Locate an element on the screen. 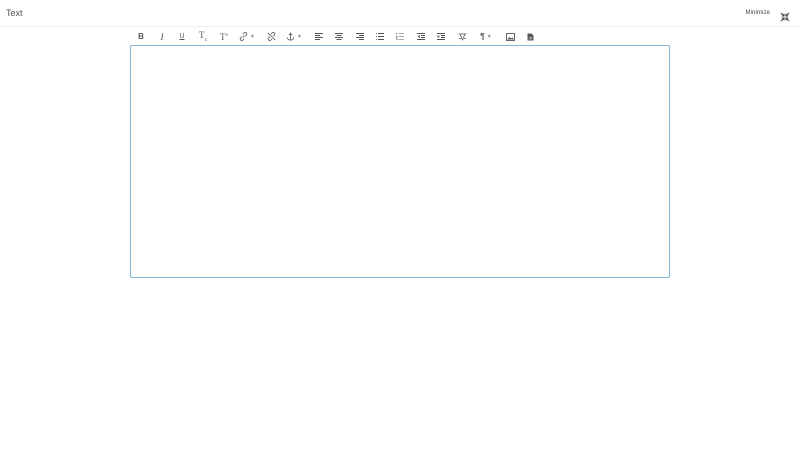  bold-button: B is located at coordinates (141, 36).